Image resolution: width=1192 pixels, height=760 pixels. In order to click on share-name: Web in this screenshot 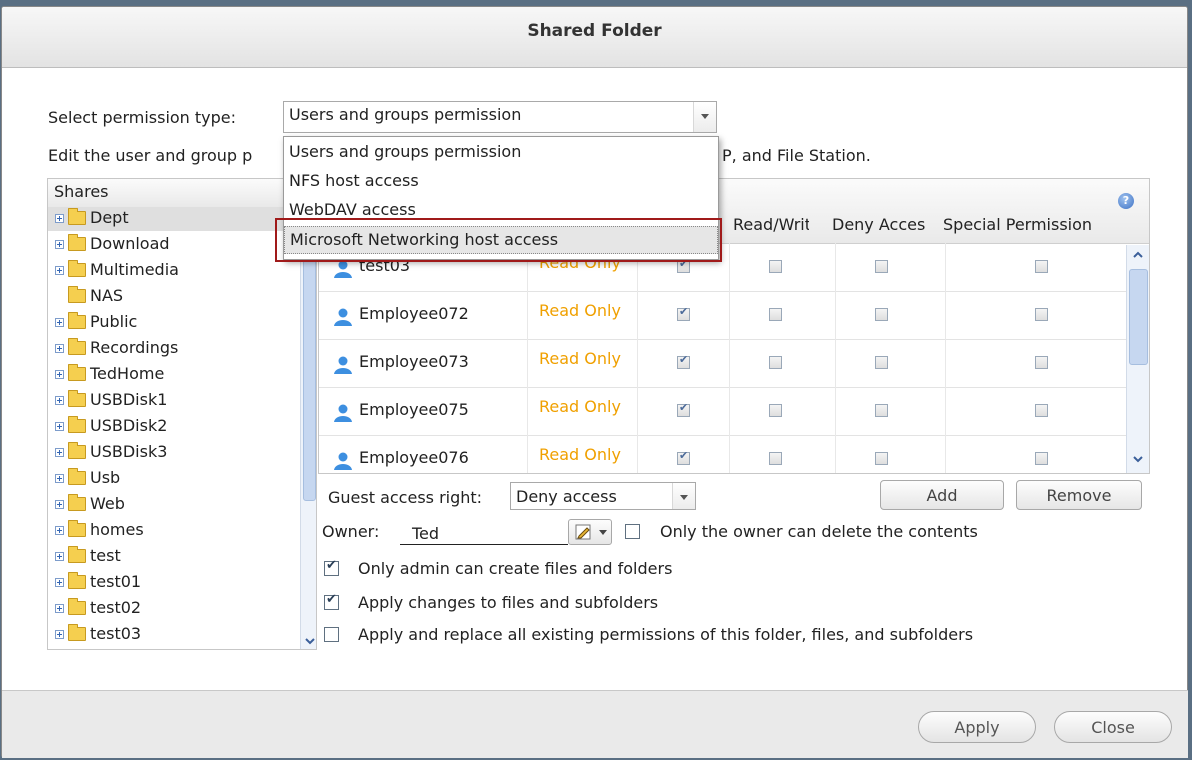, I will do `click(107, 503)`.